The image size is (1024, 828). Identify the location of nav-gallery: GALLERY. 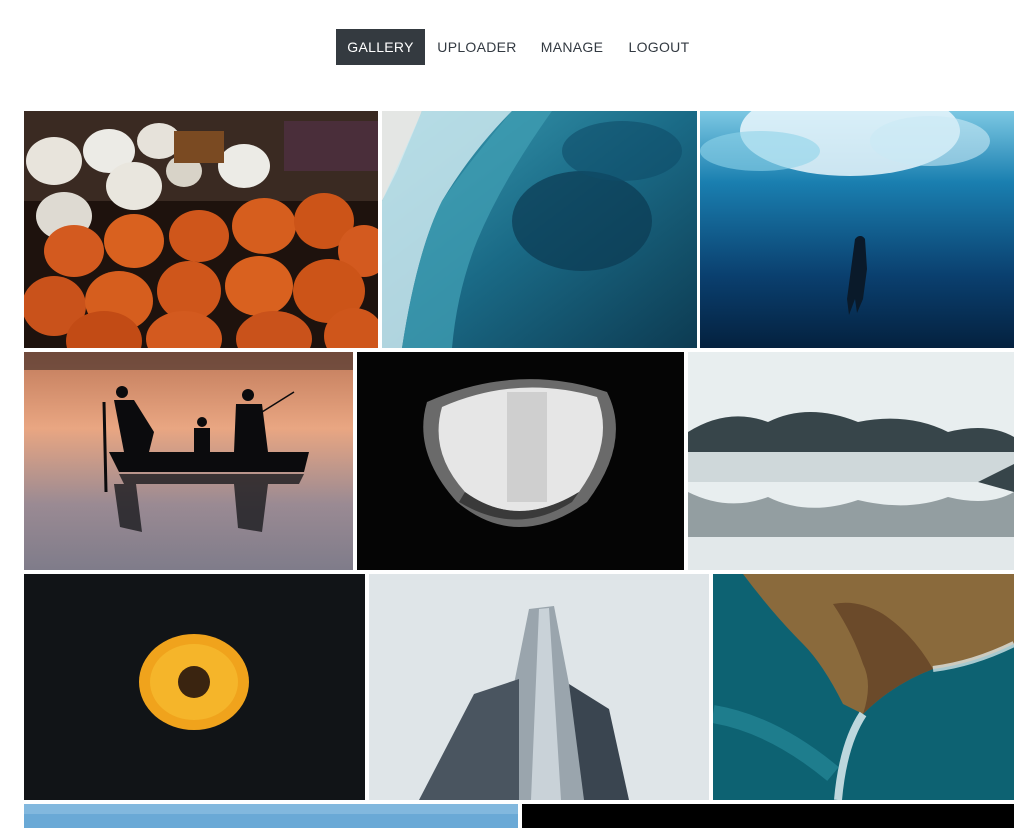
(380, 47).